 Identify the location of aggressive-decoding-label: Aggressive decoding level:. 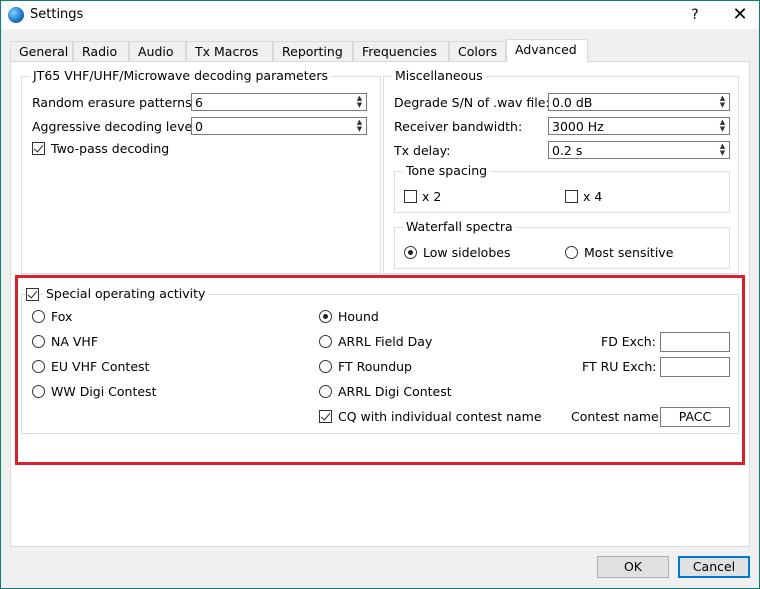
(116, 126).